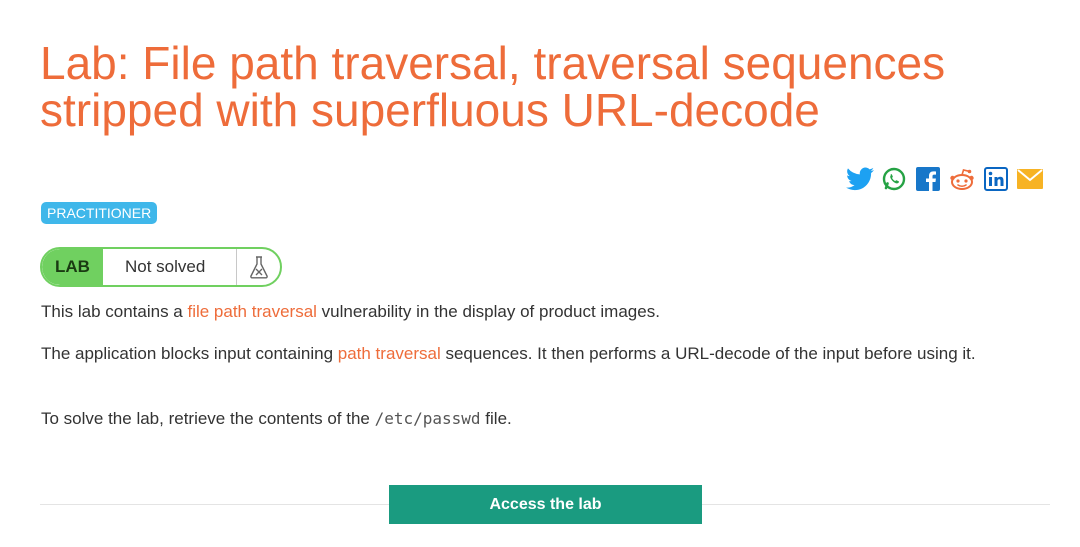 The height and width of the screenshot is (547, 1080). What do you see at coordinates (996, 179) in the screenshot?
I see `linkedin-icon` at bounding box center [996, 179].